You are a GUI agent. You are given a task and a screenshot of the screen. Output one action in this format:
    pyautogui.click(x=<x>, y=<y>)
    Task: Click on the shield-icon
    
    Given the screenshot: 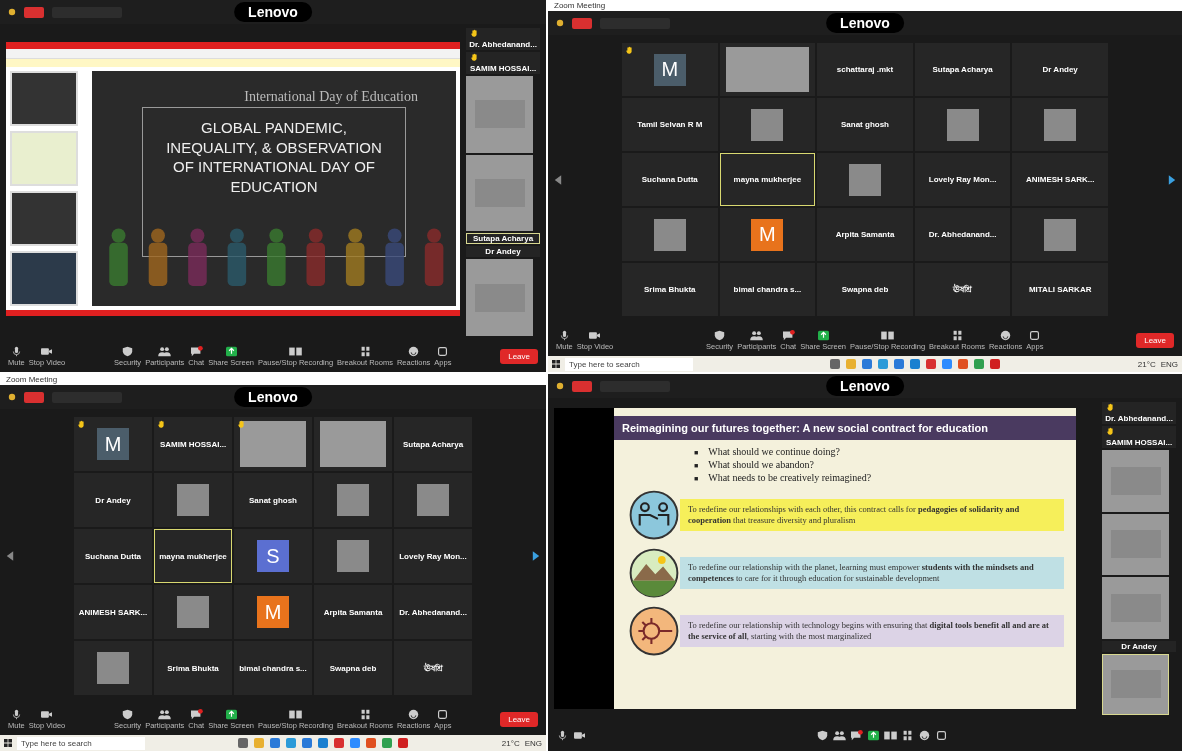 What is the action you would take?
    pyautogui.click(x=822, y=735)
    